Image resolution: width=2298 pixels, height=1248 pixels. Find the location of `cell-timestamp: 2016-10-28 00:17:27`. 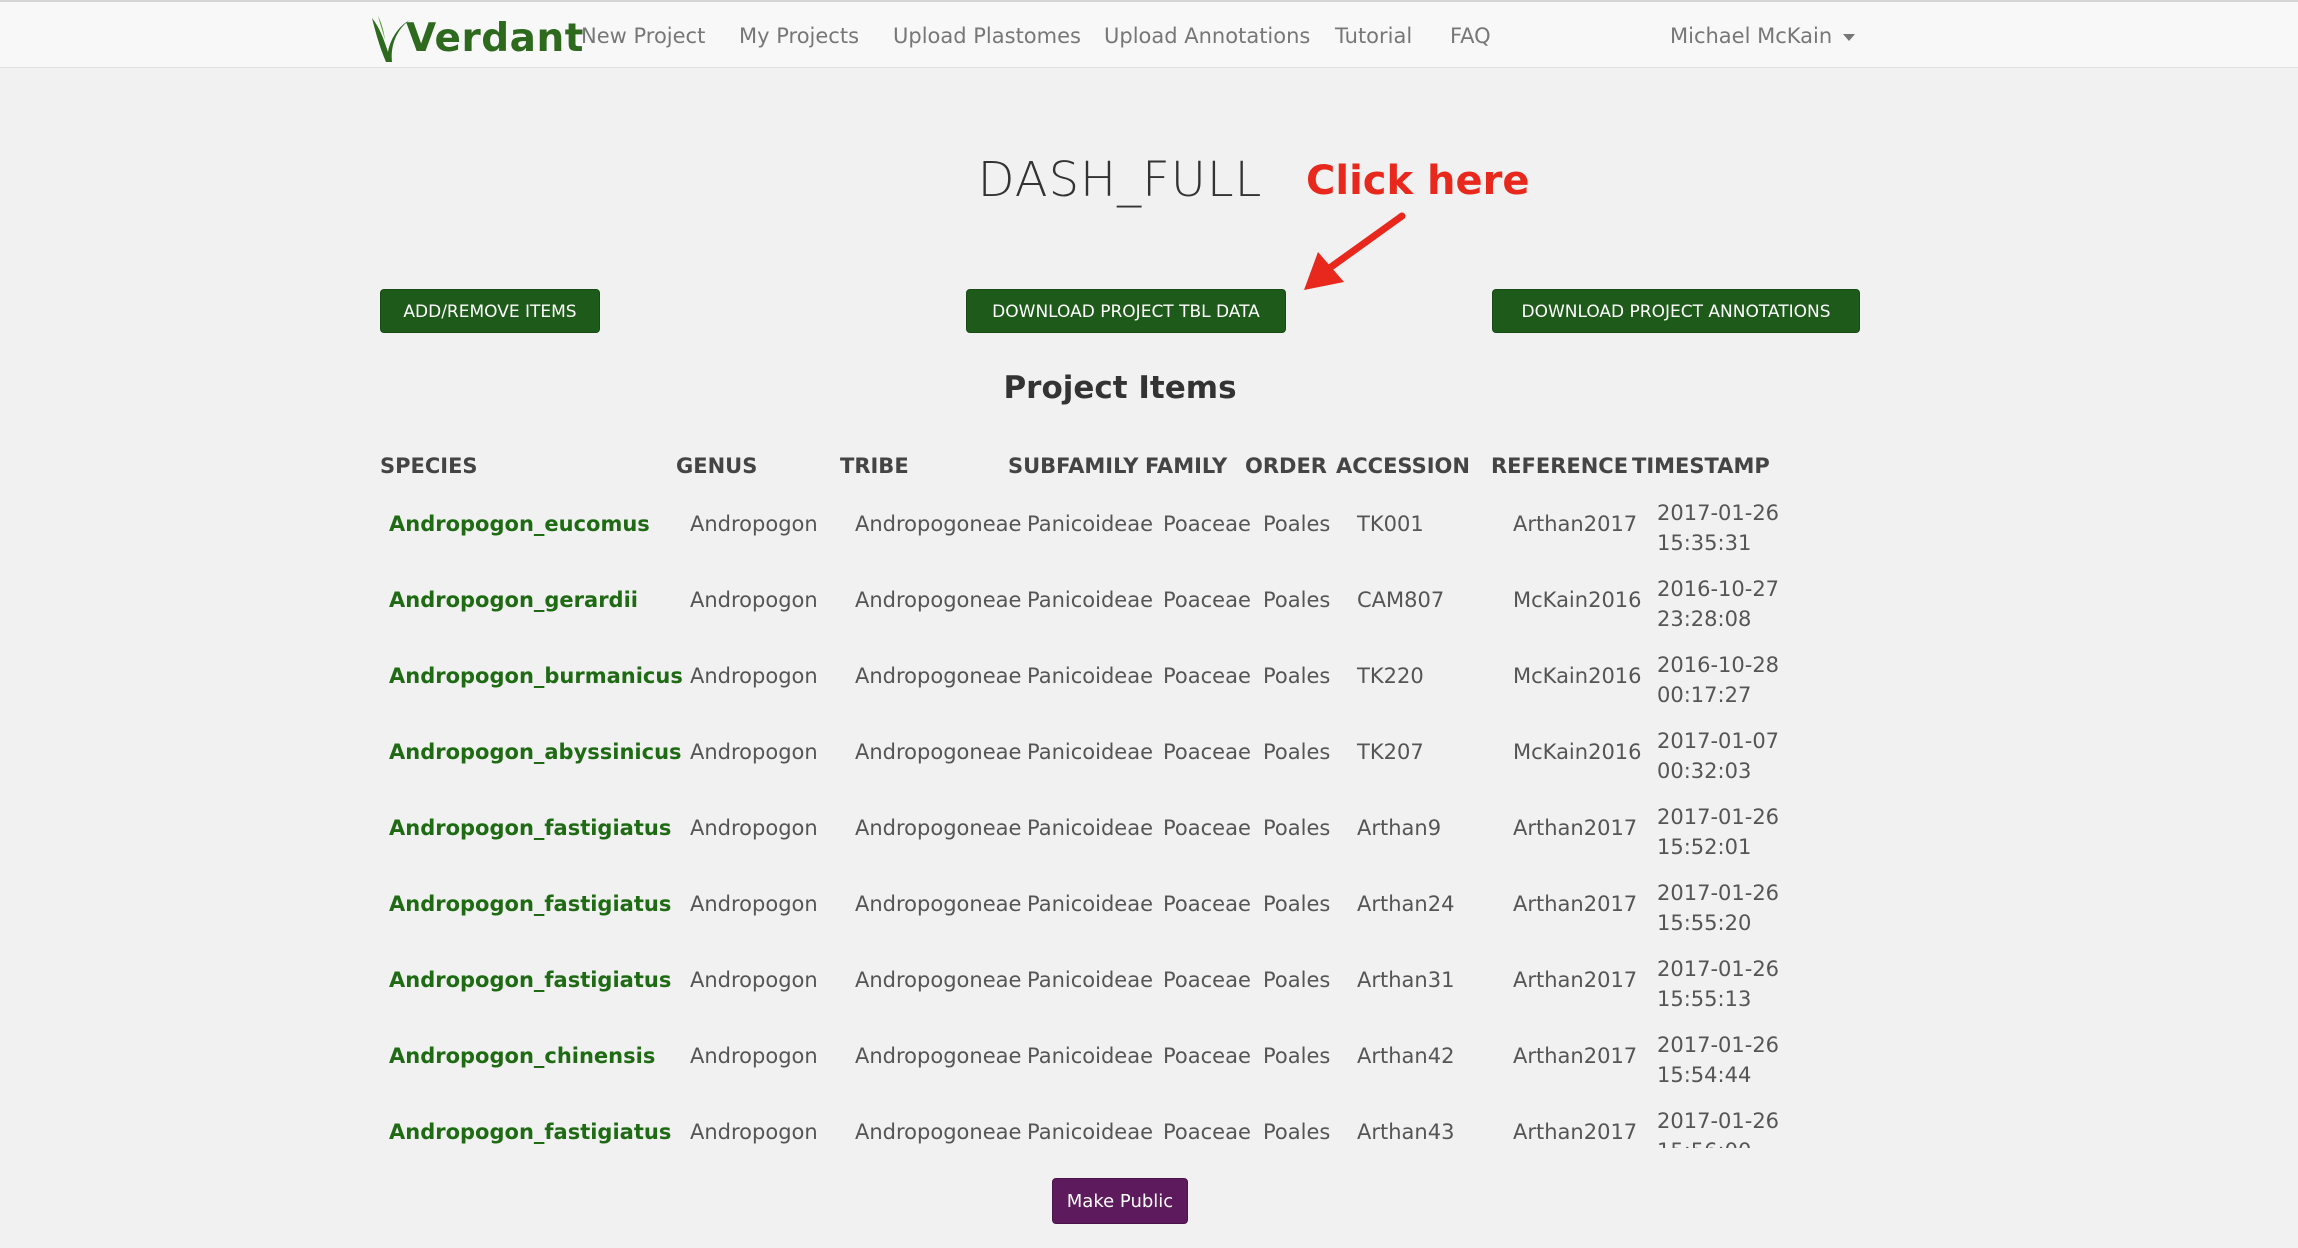

cell-timestamp: 2016-10-28 00:17:27 is located at coordinates (1718, 680).